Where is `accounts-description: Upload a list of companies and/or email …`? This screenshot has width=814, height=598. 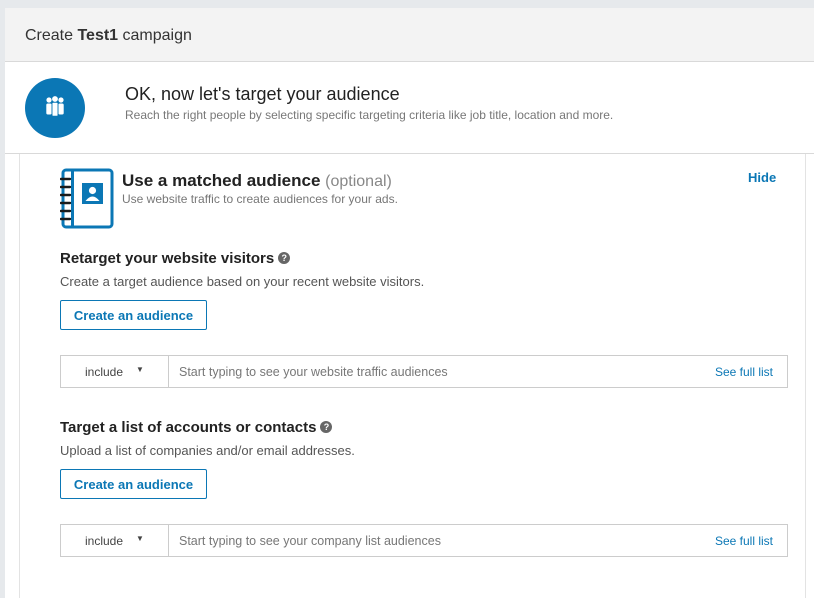 accounts-description: Upload a list of companies and/or email … is located at coordinates (207, 450).